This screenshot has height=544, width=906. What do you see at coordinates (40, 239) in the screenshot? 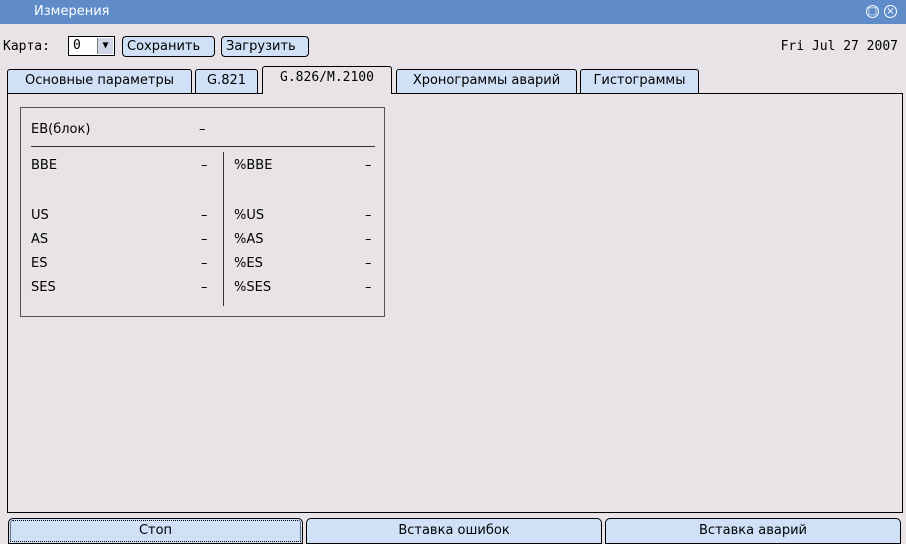
I see `as-label: AS` at bounding box center [40, 239].